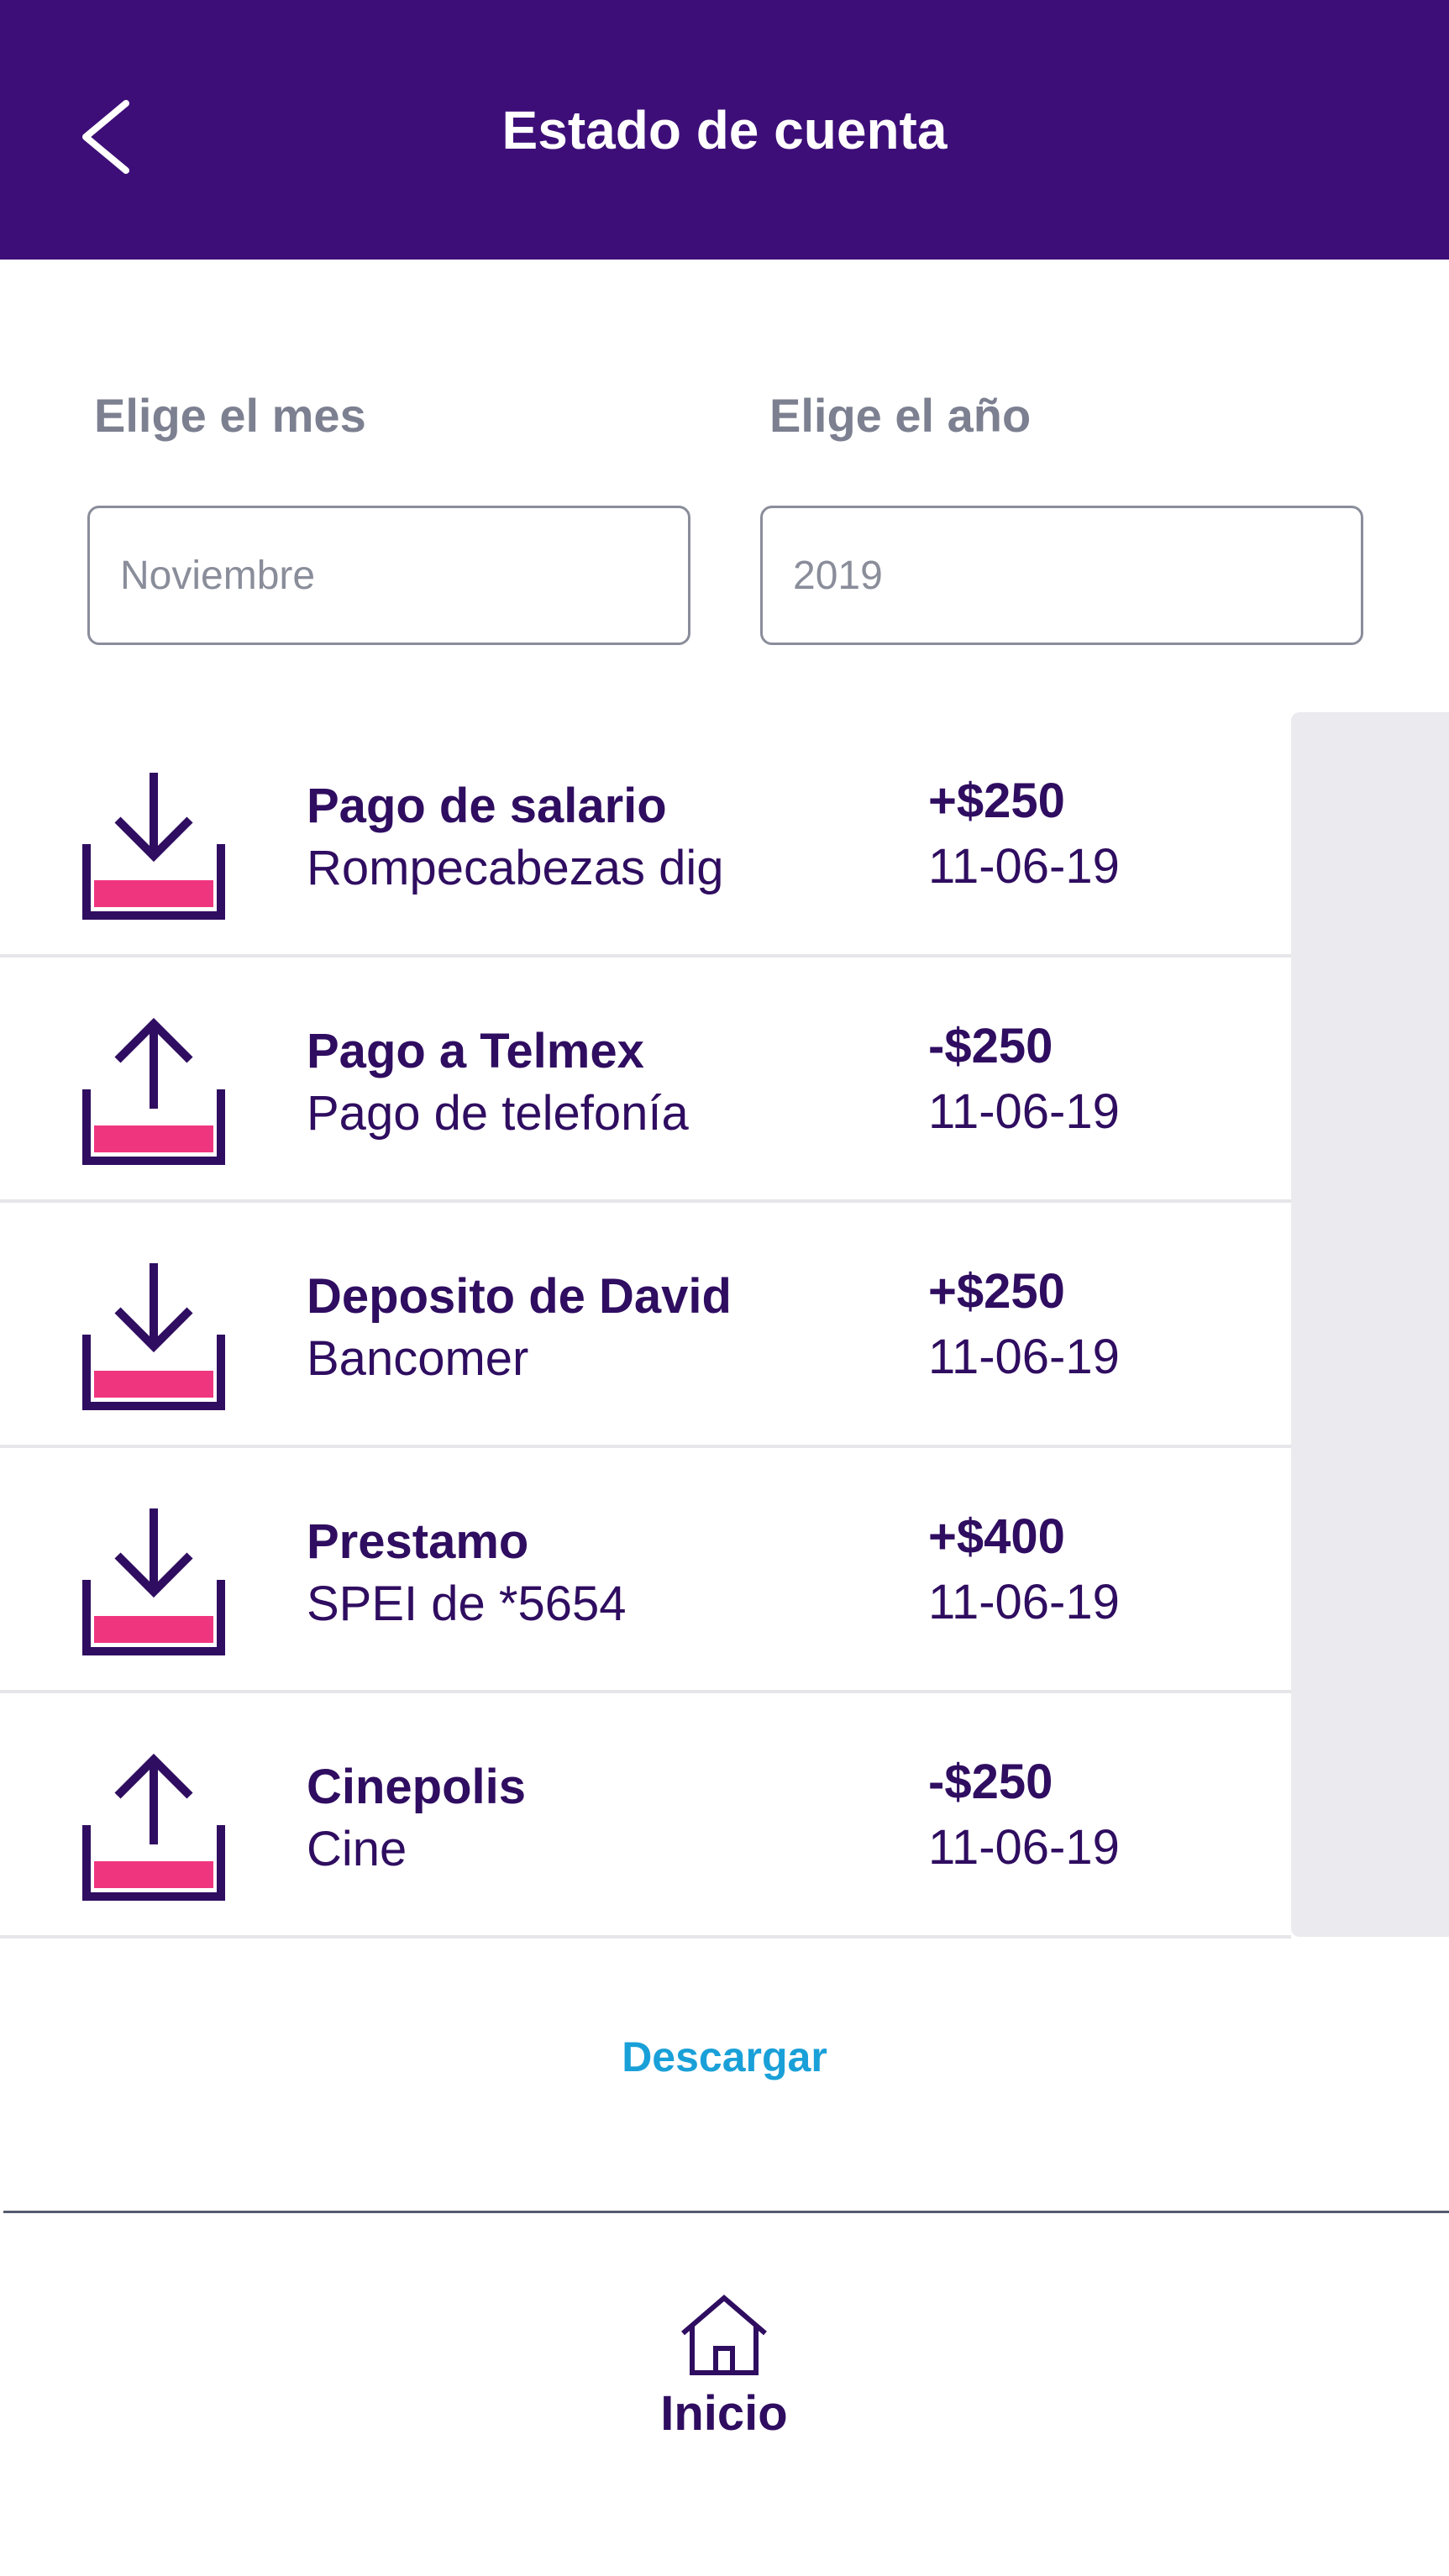  Describe the element at coordinates (230, 415) in the screenshot. I see `month-label: Elige el mes` at that location.